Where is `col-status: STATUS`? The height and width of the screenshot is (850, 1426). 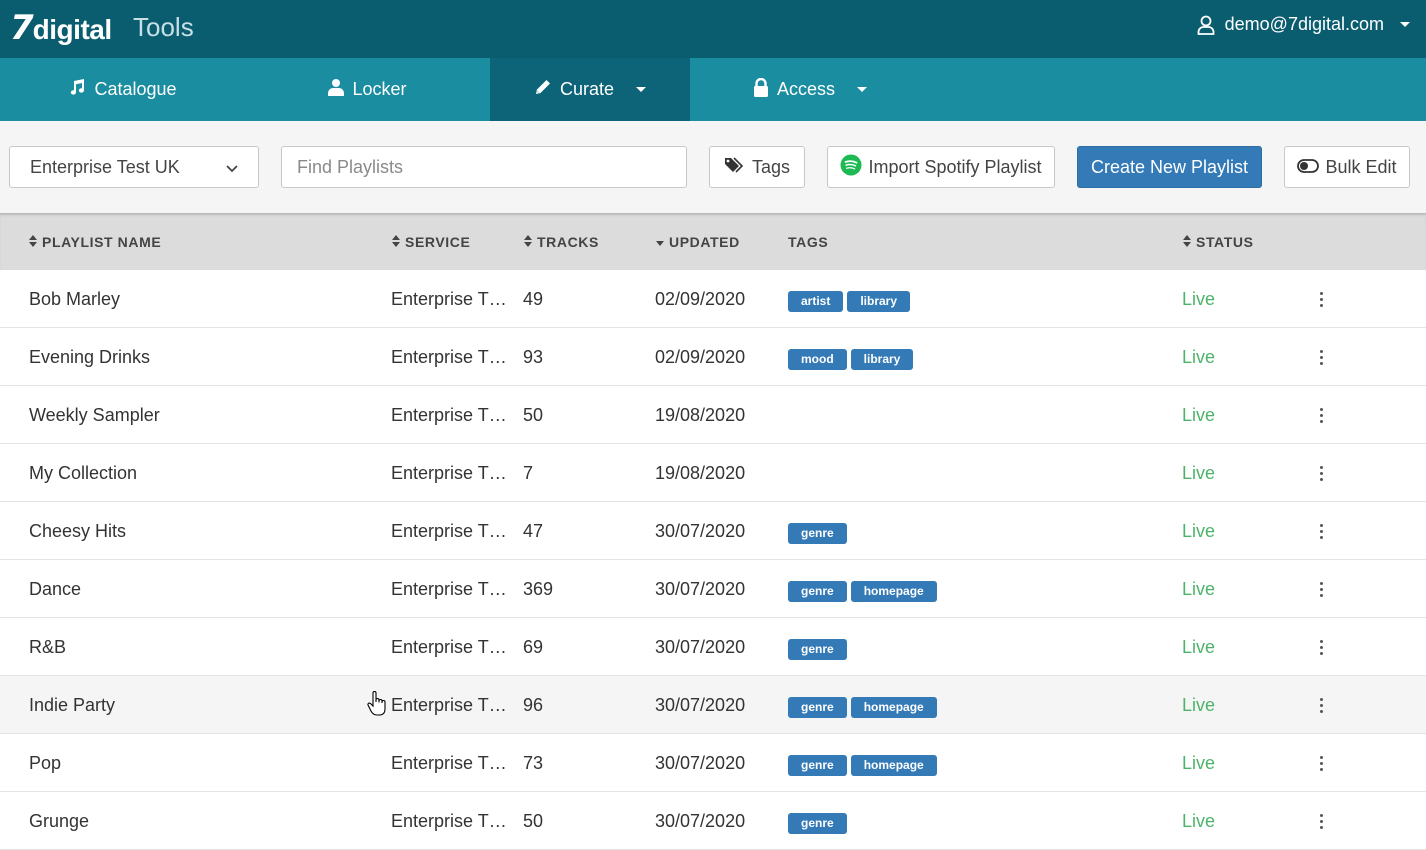 col-status: STATUS is located at coordinates (1218, 241).